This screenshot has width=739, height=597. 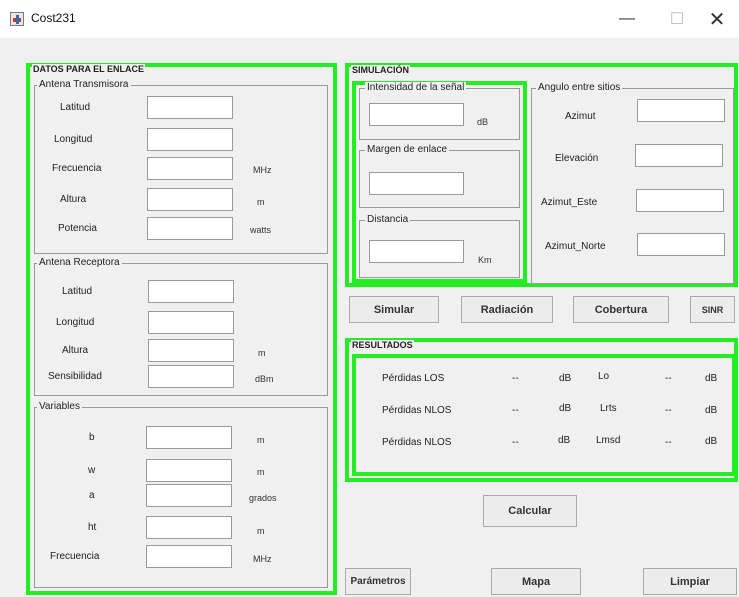 What do you see at coordinates (75, 376) in the screenshot?
I see `rx-sensibilidad-label: Sensibilidad` at bounding box center [75, 376].